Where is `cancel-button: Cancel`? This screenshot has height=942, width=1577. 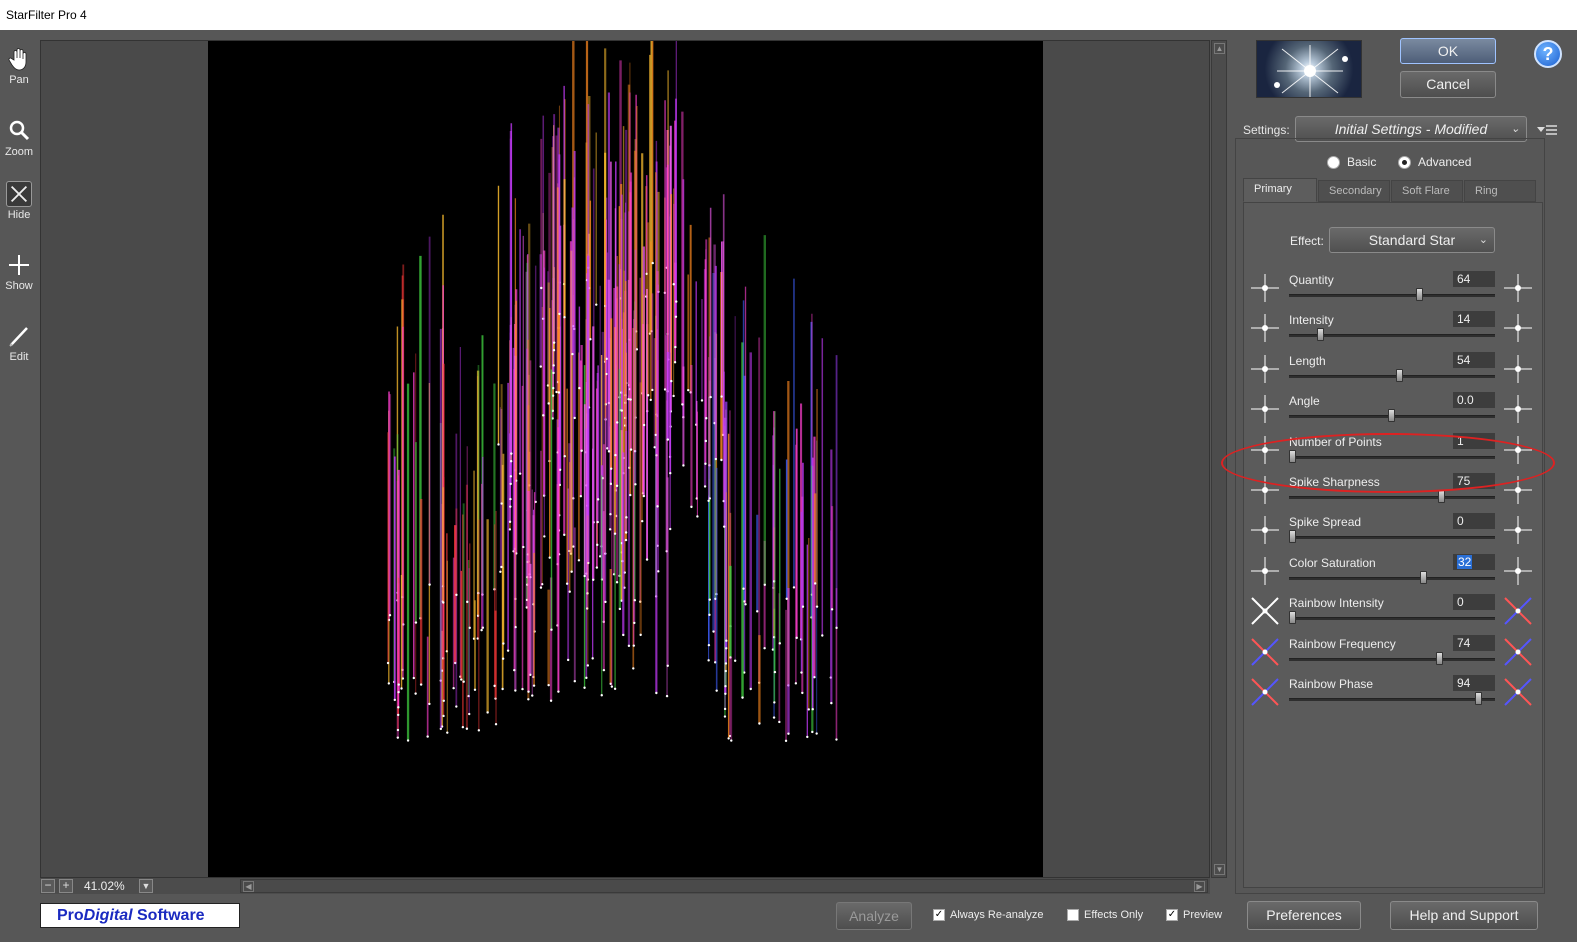 cancel-button: Cancel is located at coordinates (1448, 84).